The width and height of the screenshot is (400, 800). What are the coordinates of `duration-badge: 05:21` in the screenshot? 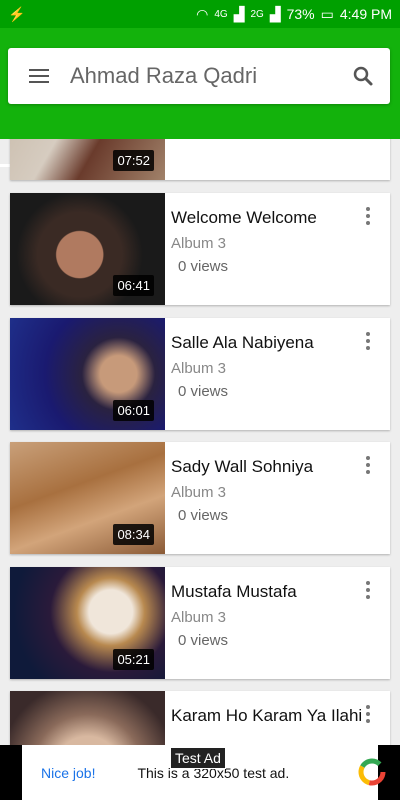 It's located at (133, 659).